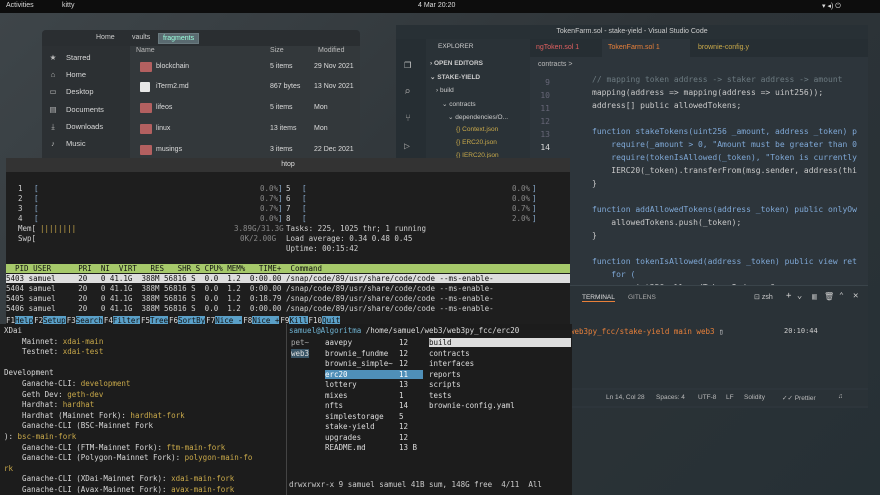  Describe the element at coordinates (70, 91) in the screenshot. I see `sidebar-item-desktop: ▭ Desktop` at that location.